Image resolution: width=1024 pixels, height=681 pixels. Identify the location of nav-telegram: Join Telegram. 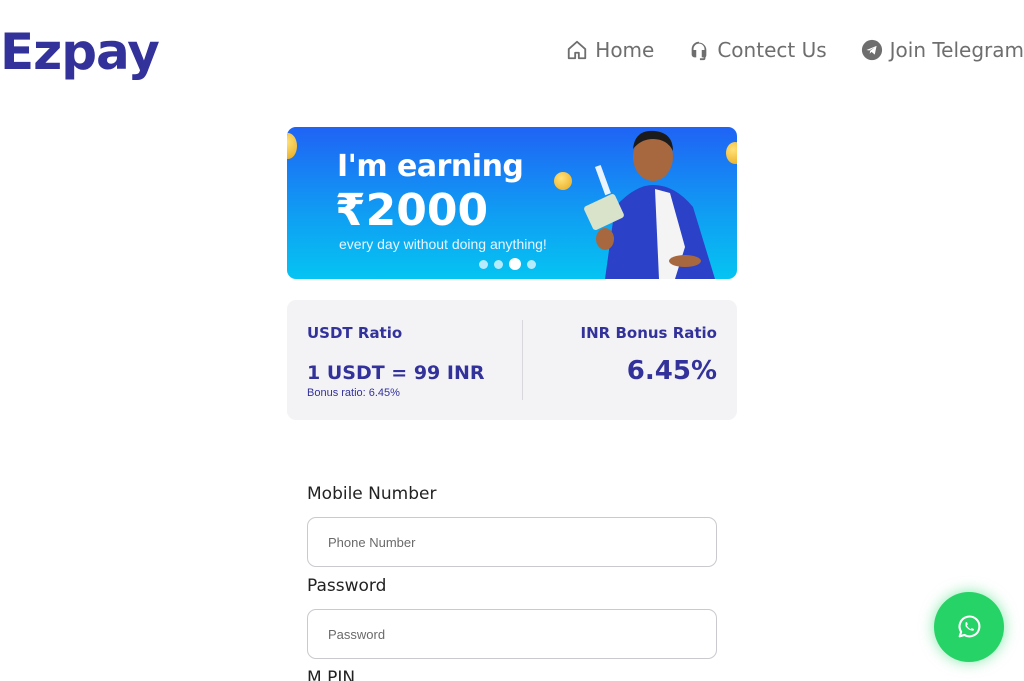
(942, 50).